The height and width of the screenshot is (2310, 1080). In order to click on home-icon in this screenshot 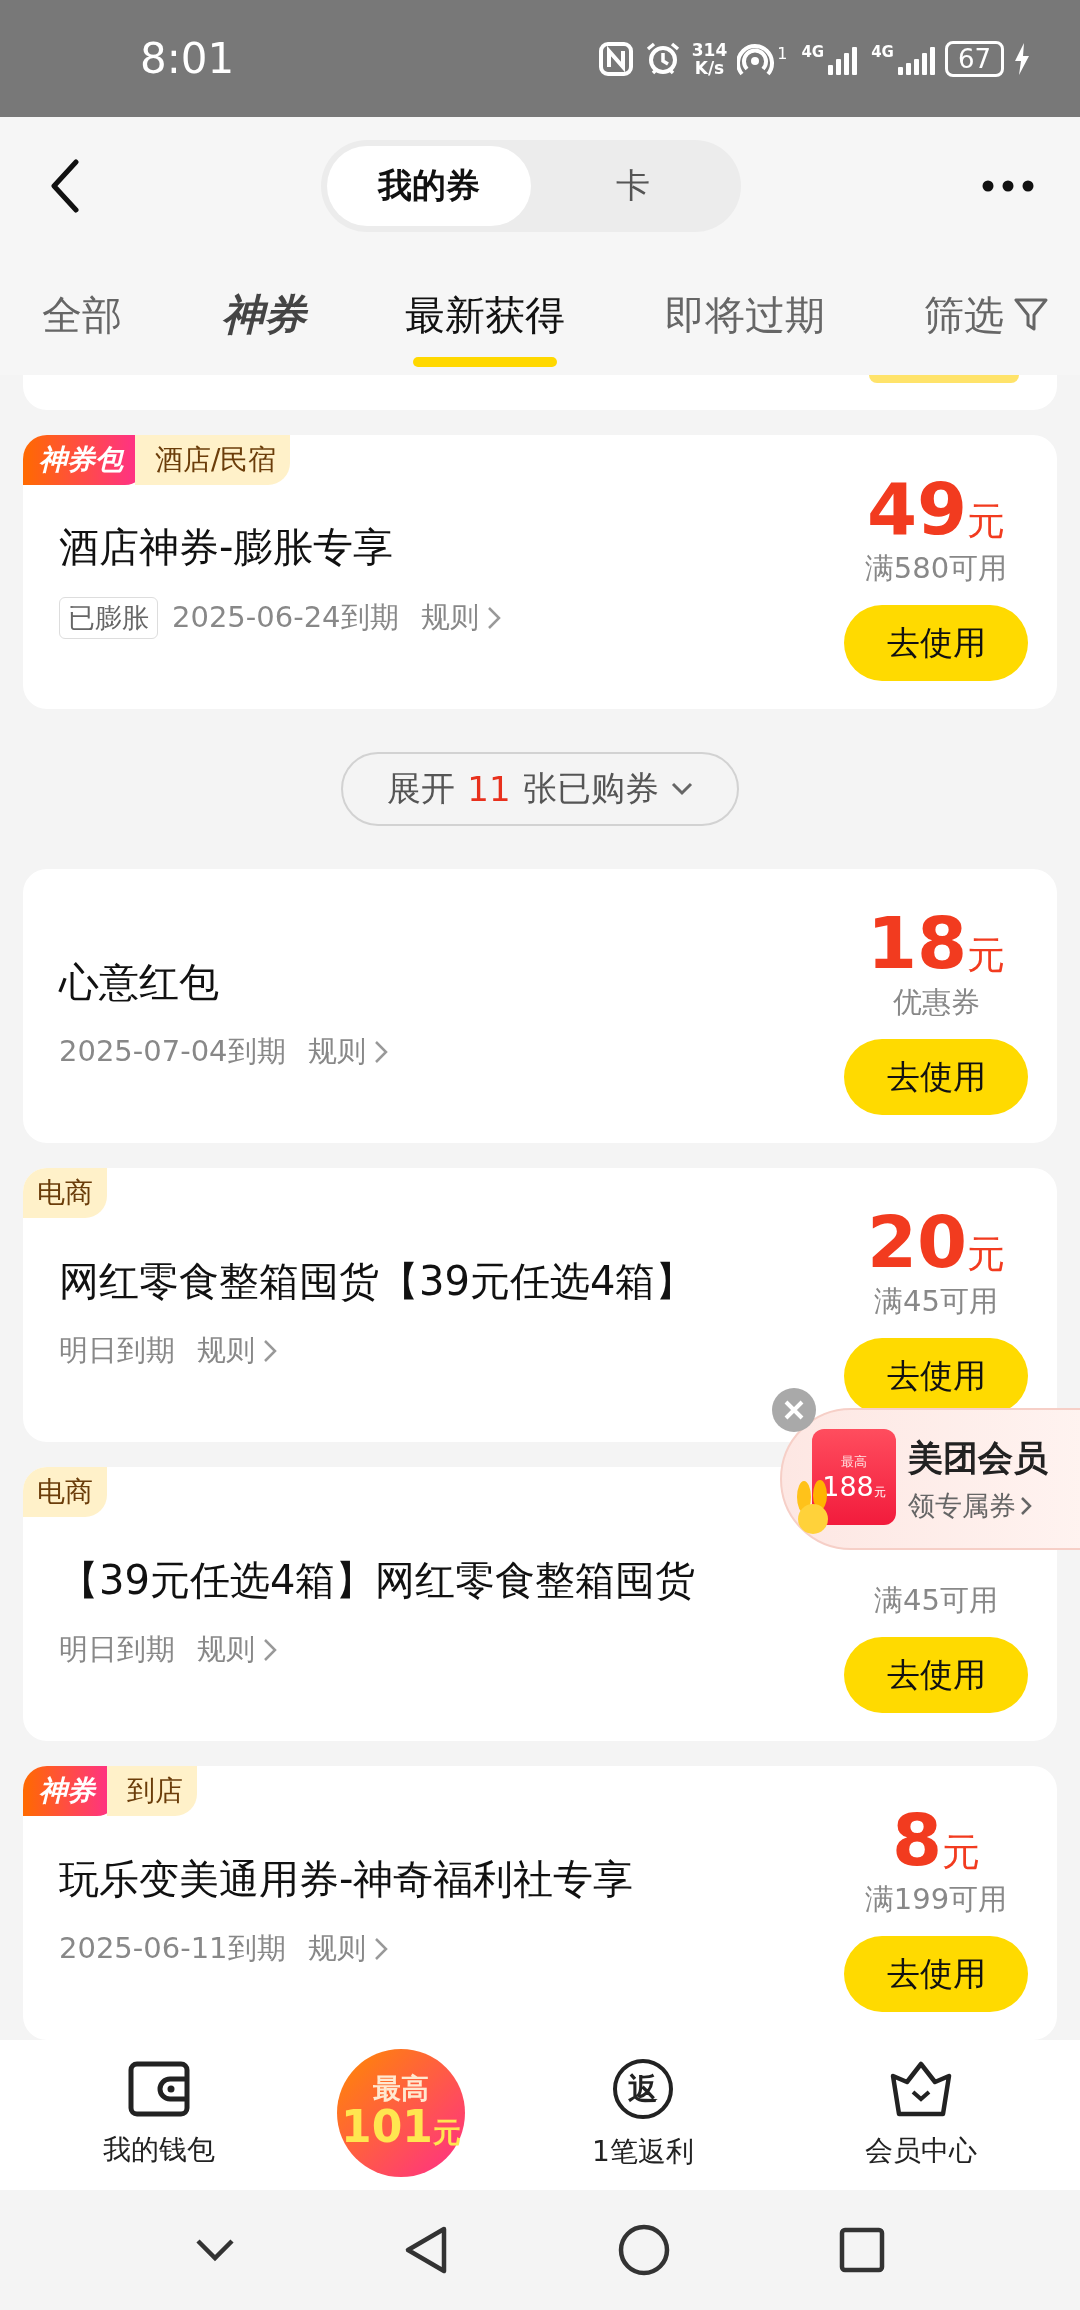, I will do `click(643, 2250)`.